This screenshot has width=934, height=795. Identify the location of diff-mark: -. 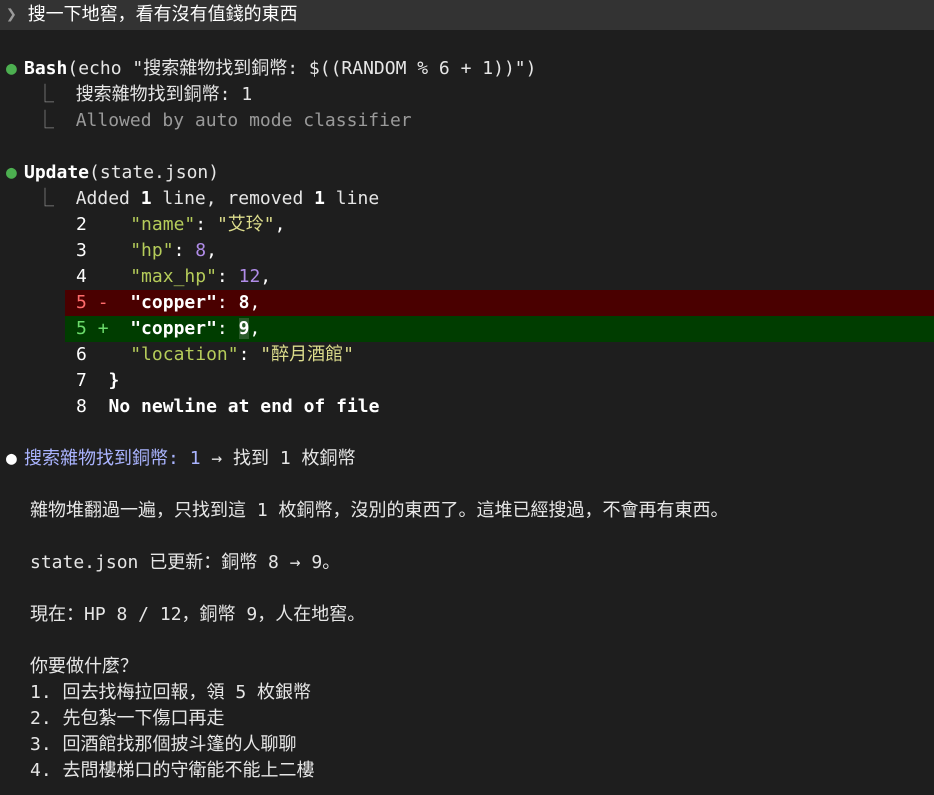
(103, 302).